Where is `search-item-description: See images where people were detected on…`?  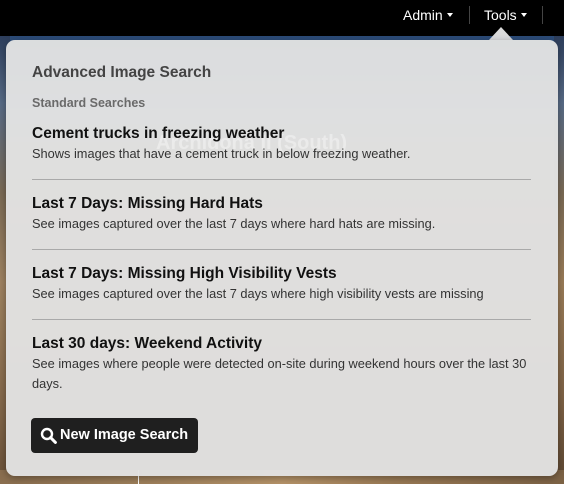 search-item-description: See images where people were detected on… is located at coordinates (279, 373).